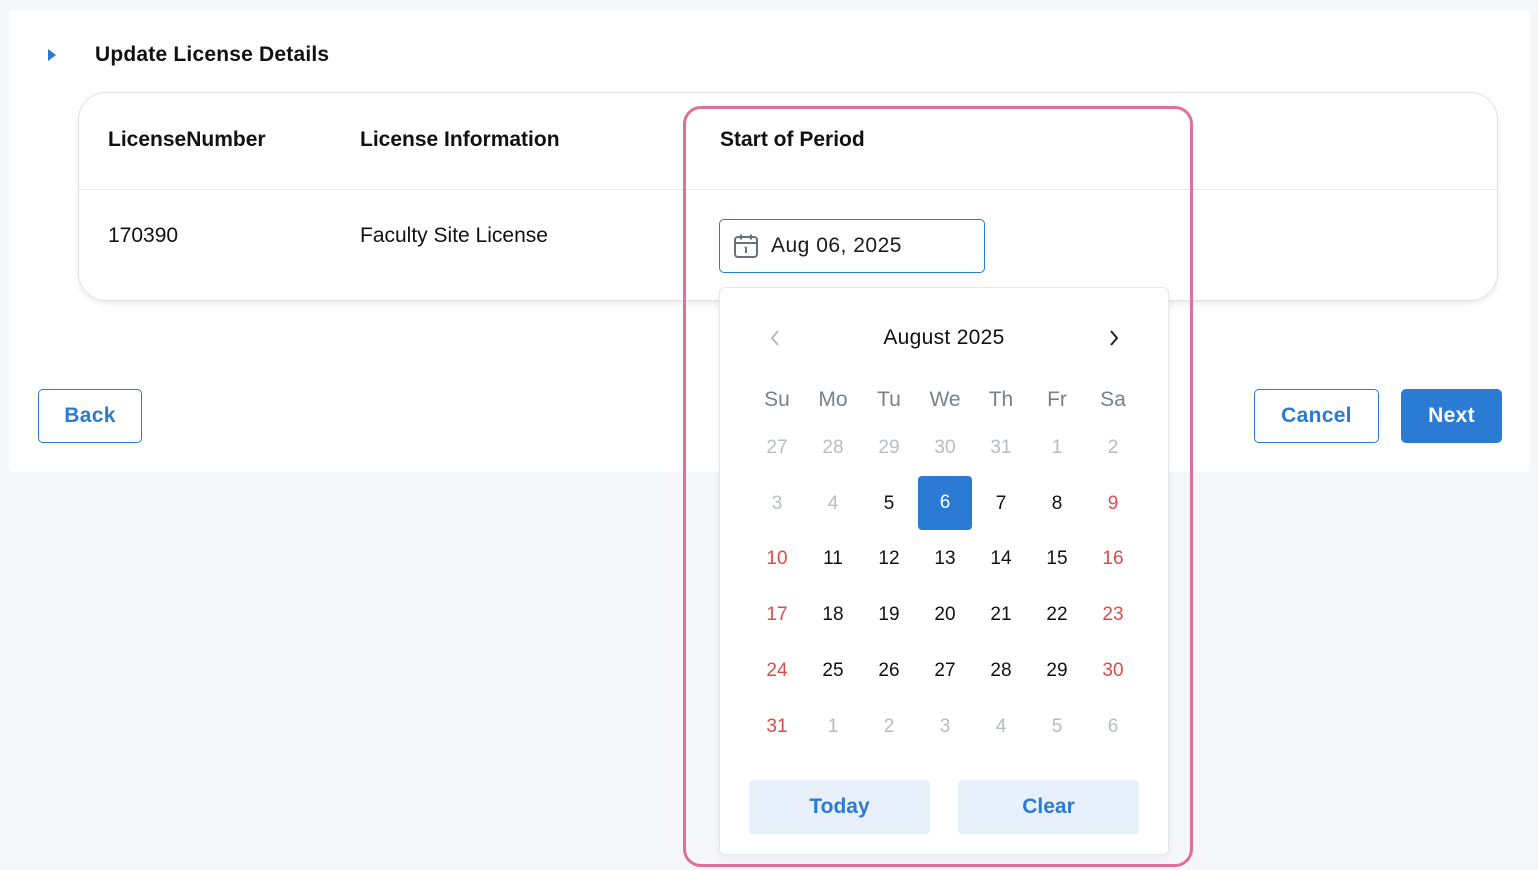  What do you see at coordinates (1057, 671) in the screenshot?
I see `calendar-day: 29` at bounding box center [1057, 671].